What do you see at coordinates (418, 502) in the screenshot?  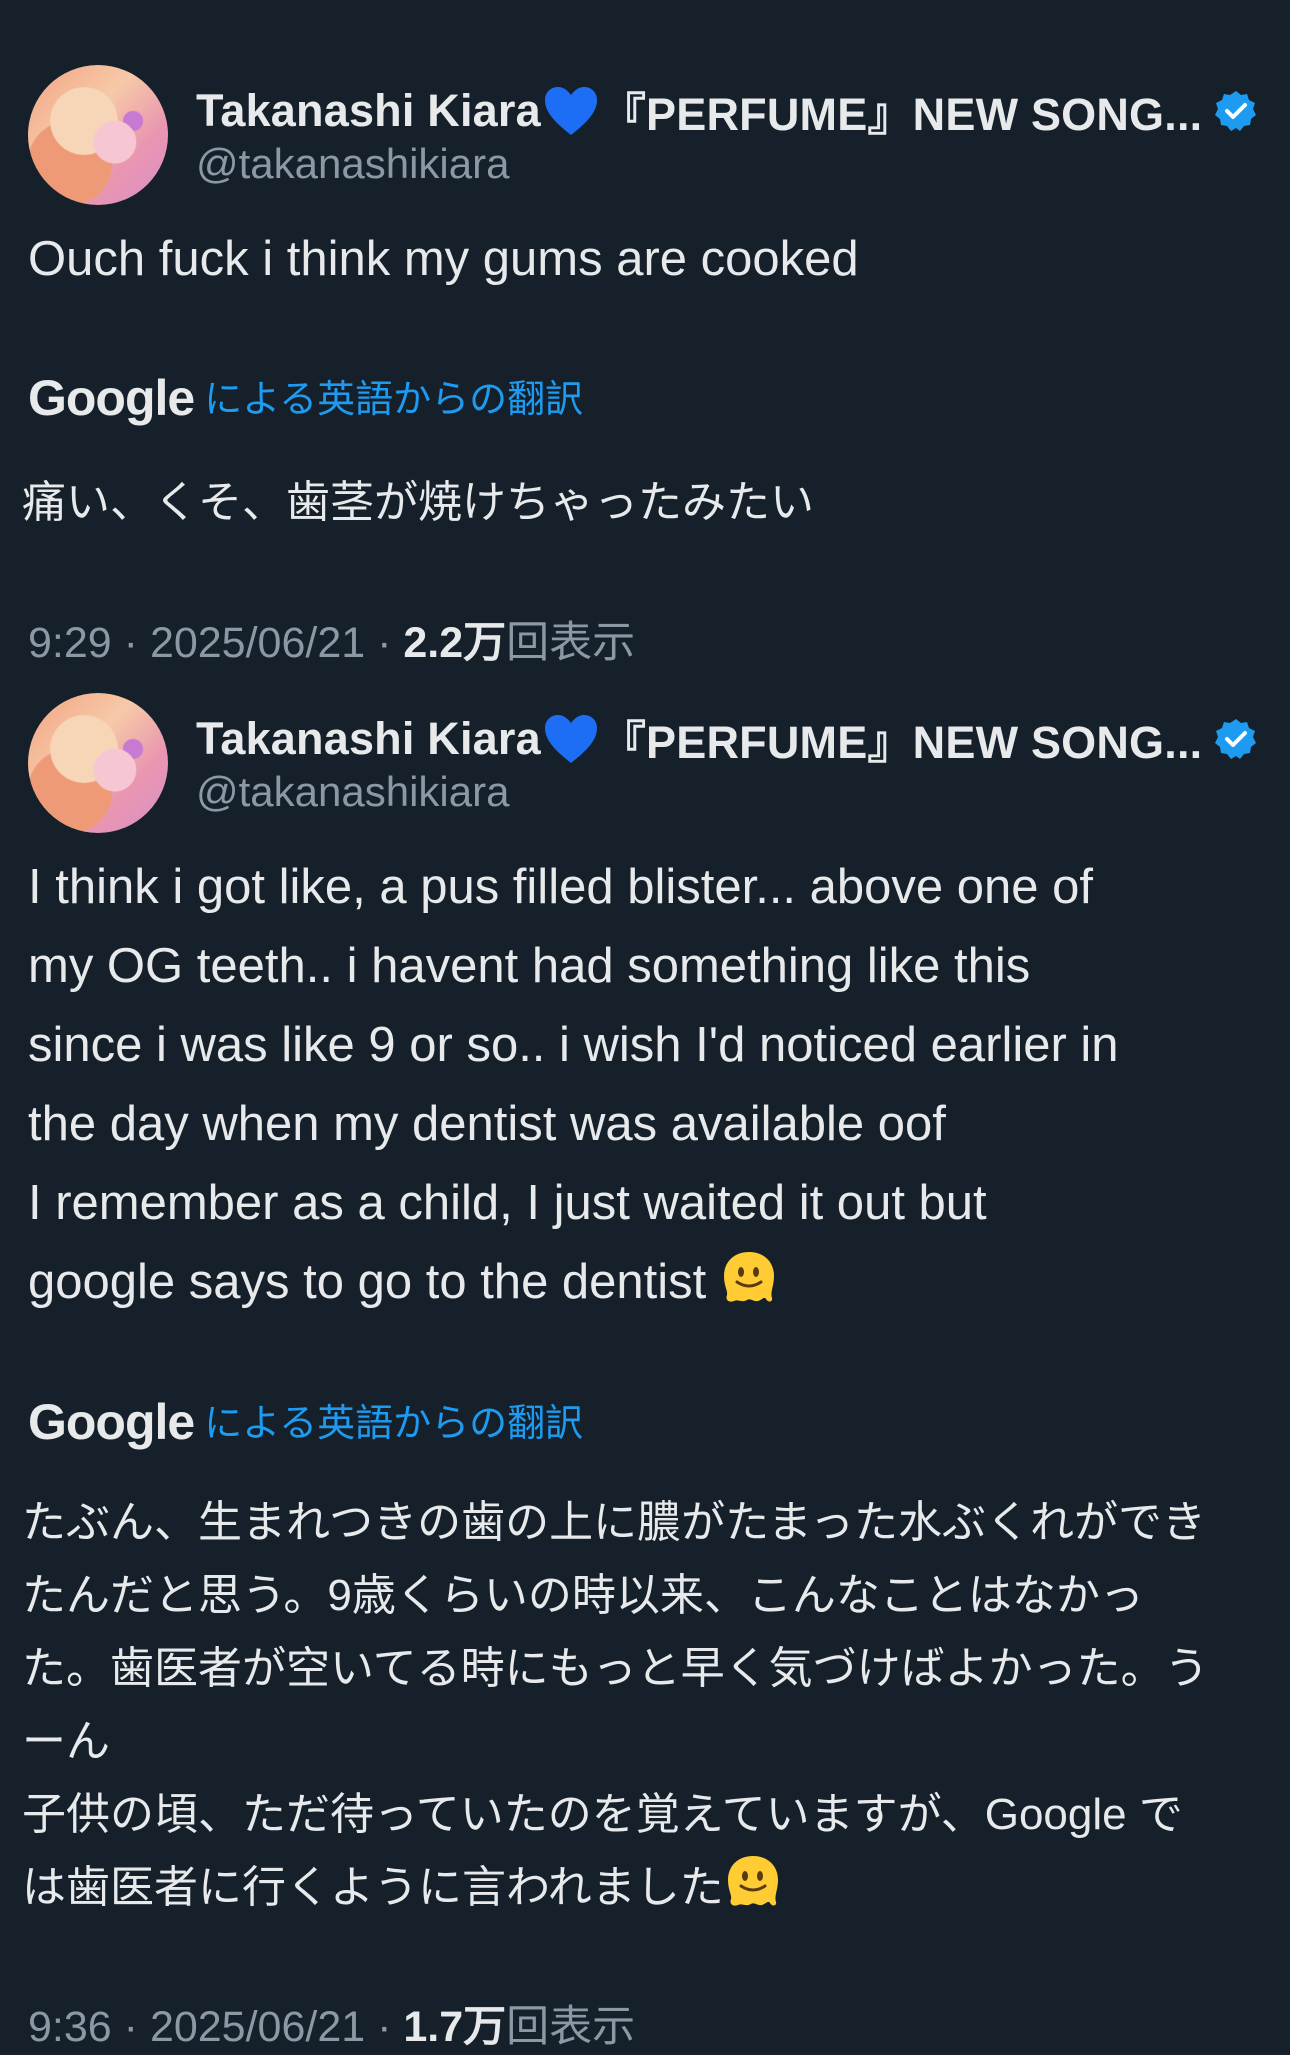 I see `translated-text: 痛い、くそ、歯茎が焼けちゃったみたい` at bounding box center [418, 502].